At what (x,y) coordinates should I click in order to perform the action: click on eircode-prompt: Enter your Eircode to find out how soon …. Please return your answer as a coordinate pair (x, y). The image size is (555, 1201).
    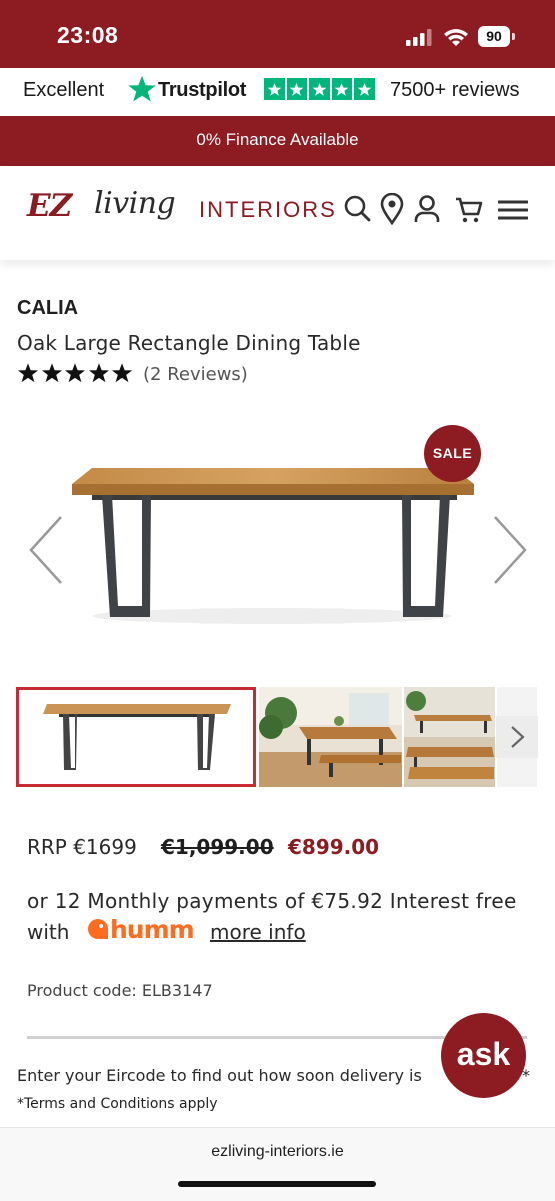
    Looking at the image, I should click on (273, 1075).